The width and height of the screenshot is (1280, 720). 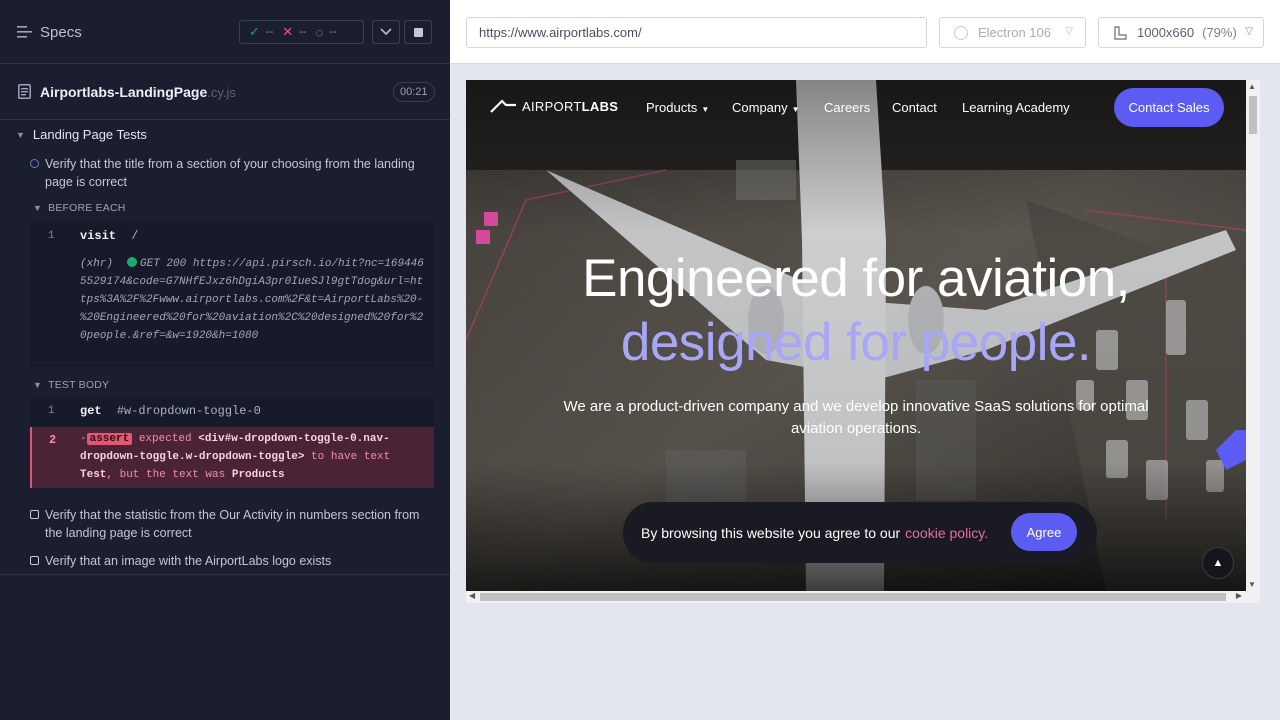 I want to click on stop-button, so click(x=418, y=32).